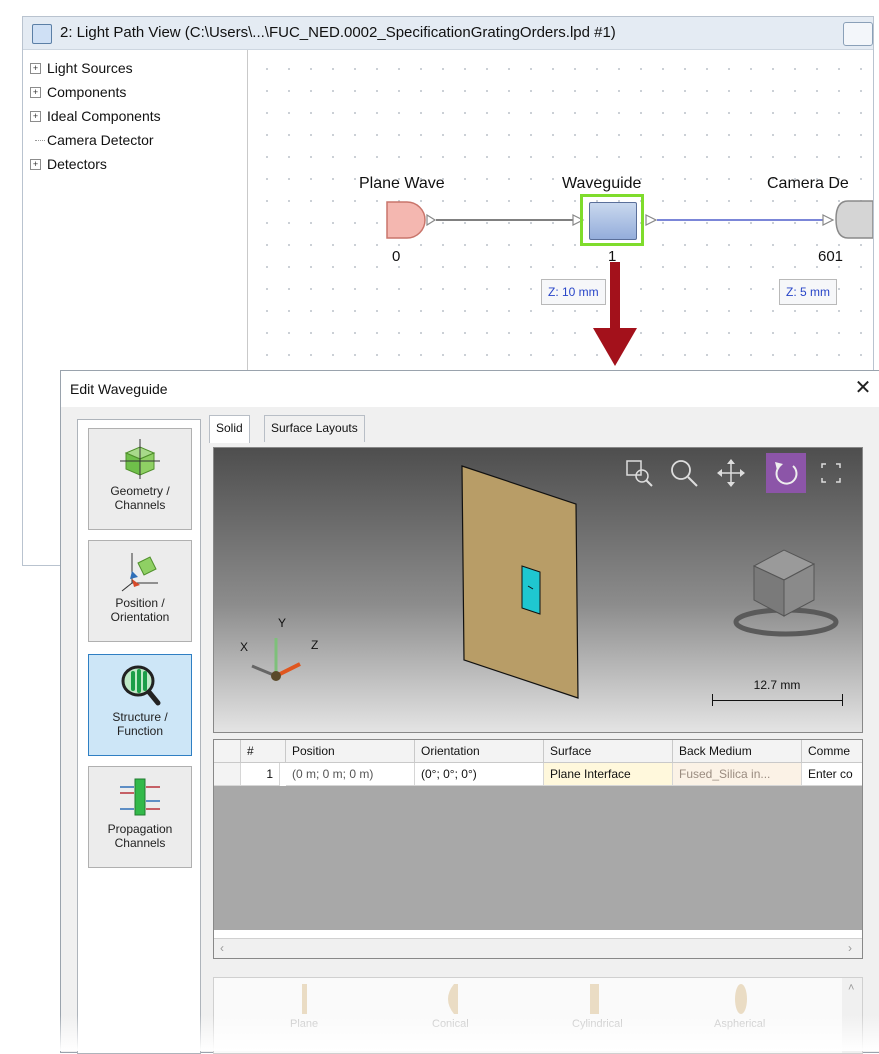 The width and height of the screenshot is (879, 1054). Describe the element at coordinates (850, 948) in the screenshot. I see `scroll-right-icon: ›` at that location.